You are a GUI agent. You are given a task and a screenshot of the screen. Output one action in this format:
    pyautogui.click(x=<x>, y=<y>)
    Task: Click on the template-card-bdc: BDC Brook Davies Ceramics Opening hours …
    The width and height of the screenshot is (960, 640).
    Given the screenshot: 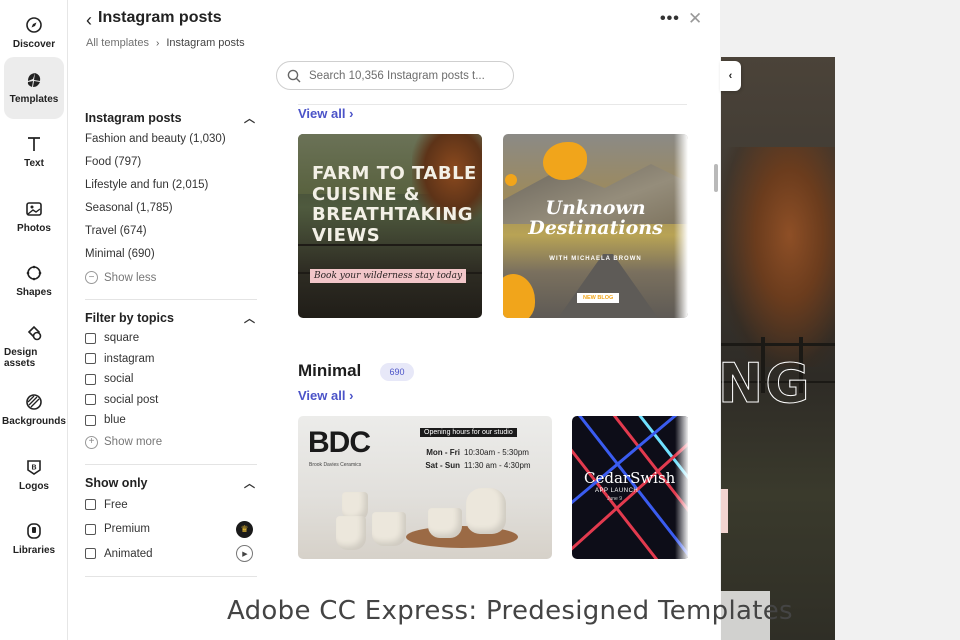 What is the action you would take?
    pyautogui.click(x=425, y=487)
    